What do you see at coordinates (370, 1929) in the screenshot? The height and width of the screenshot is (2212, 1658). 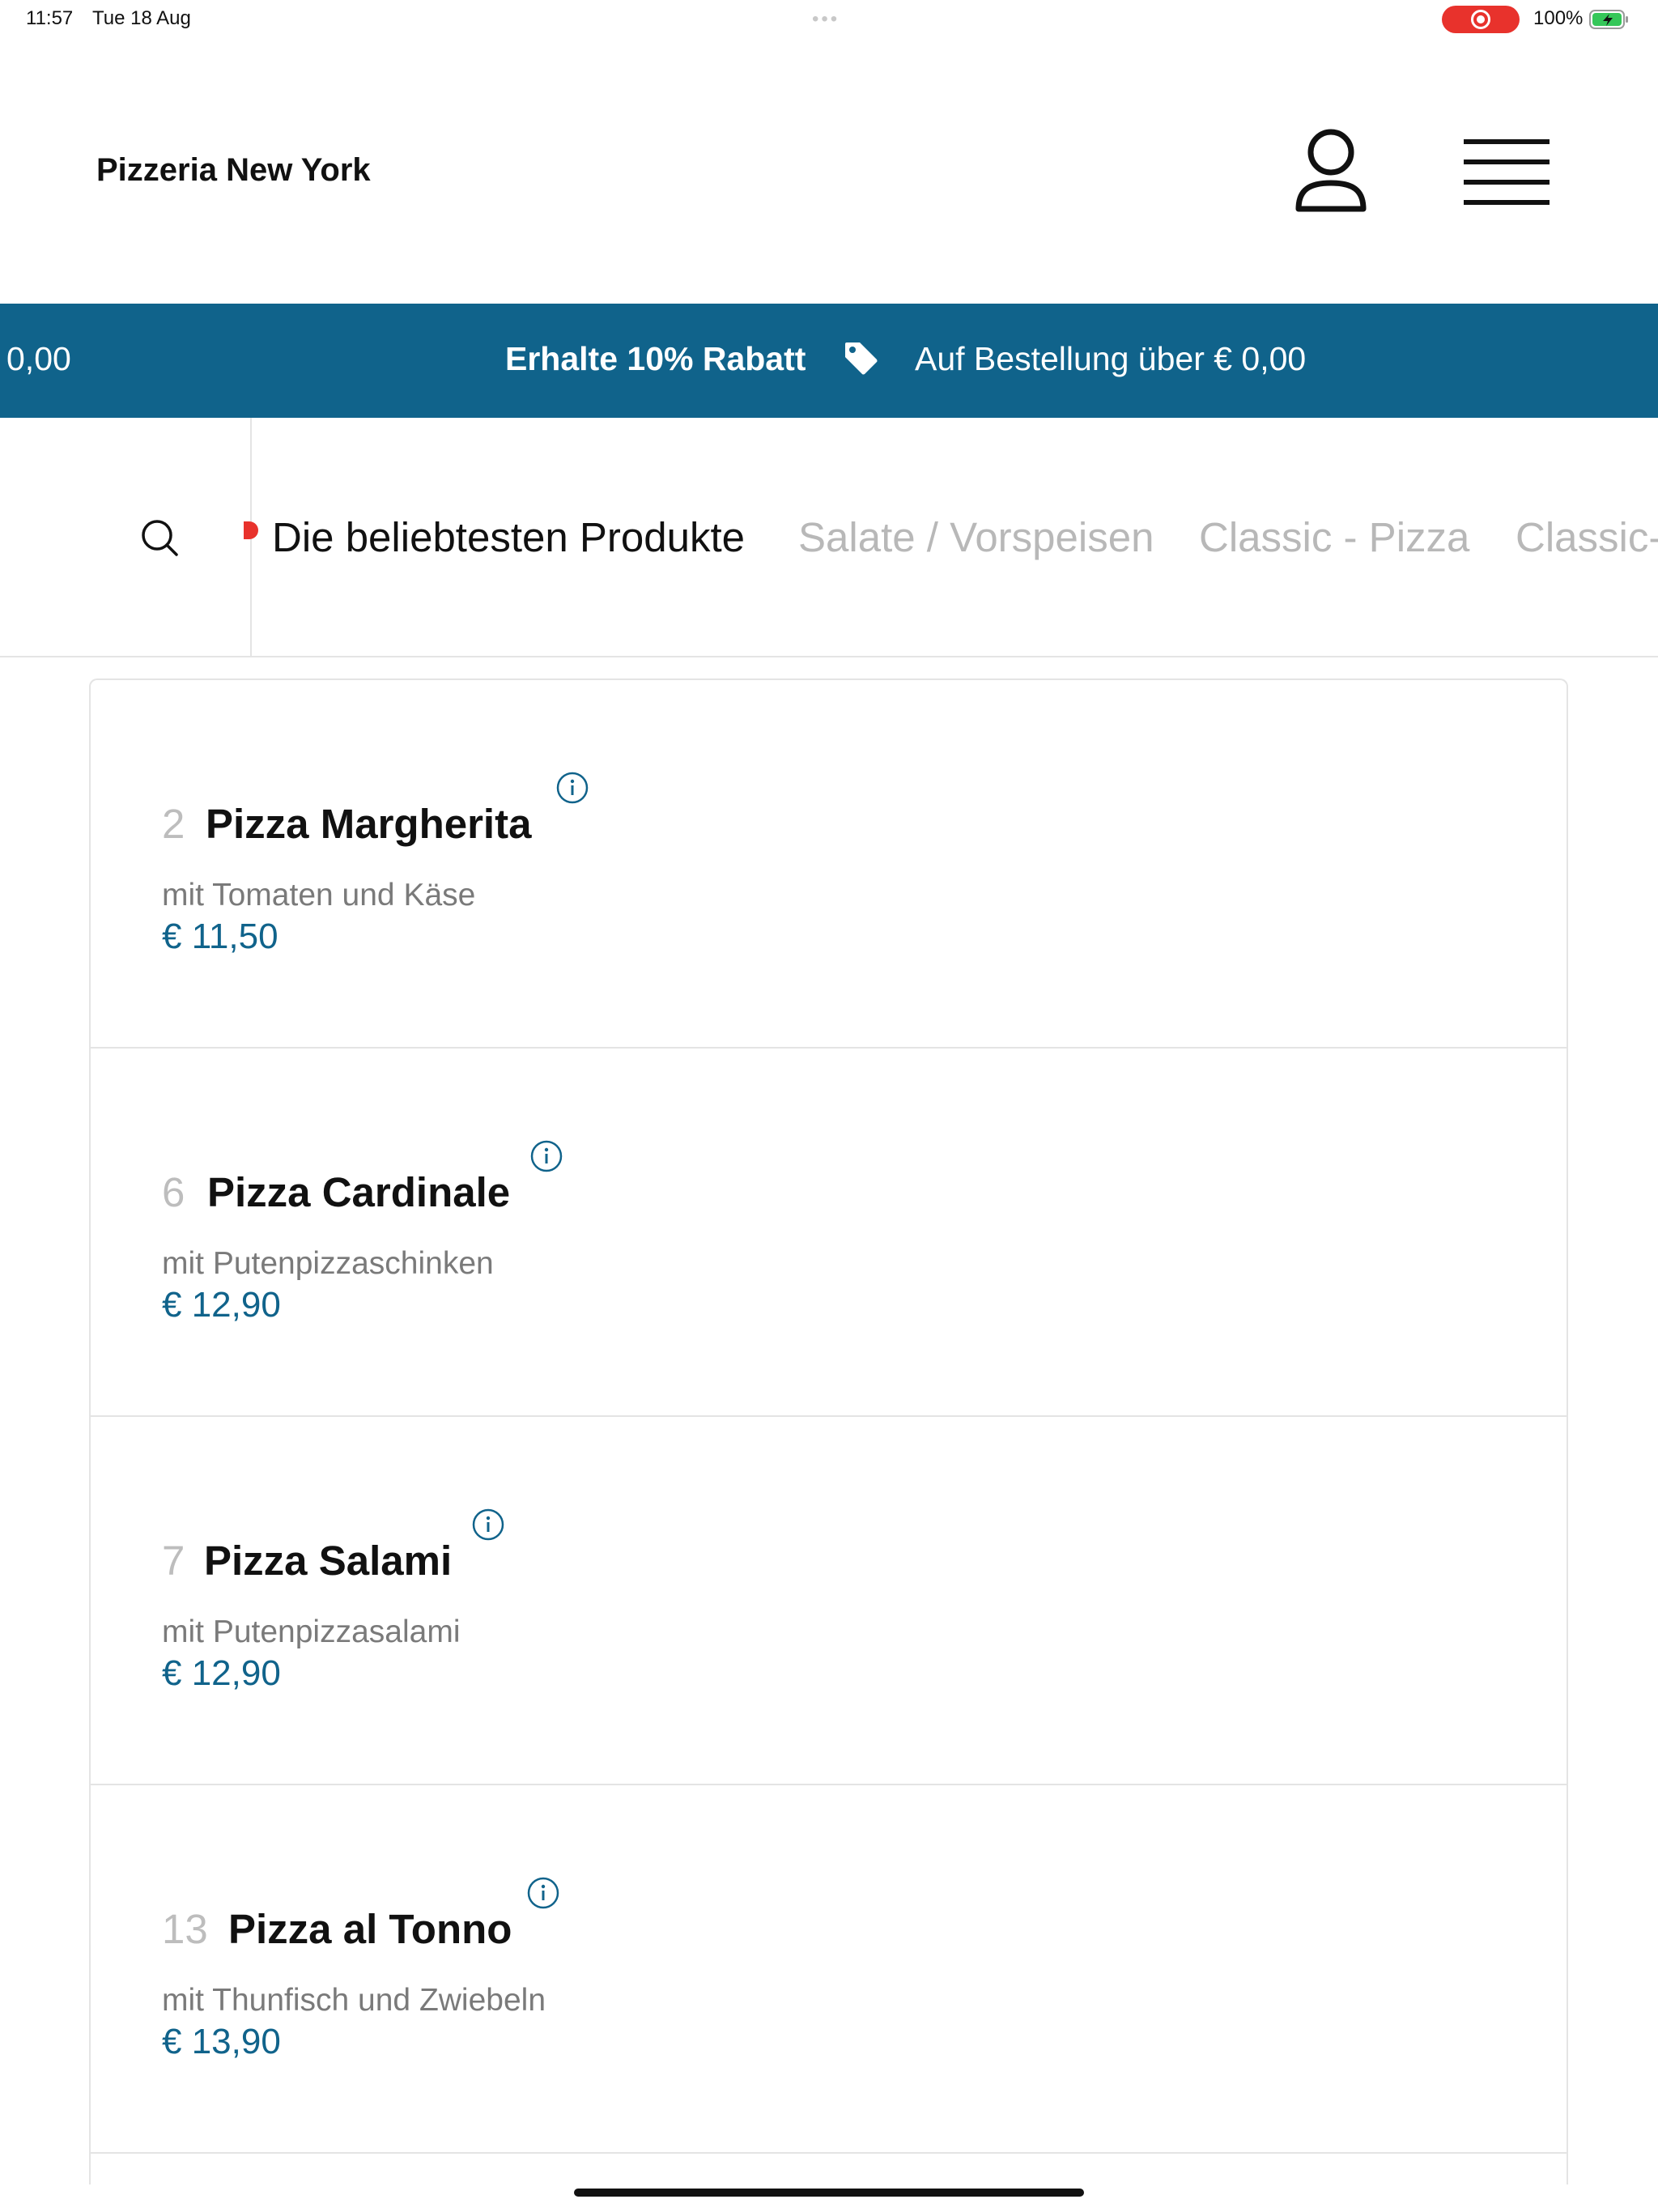 I see `product-name: Pizza al Tonno` at bounding box center [370, 1929].